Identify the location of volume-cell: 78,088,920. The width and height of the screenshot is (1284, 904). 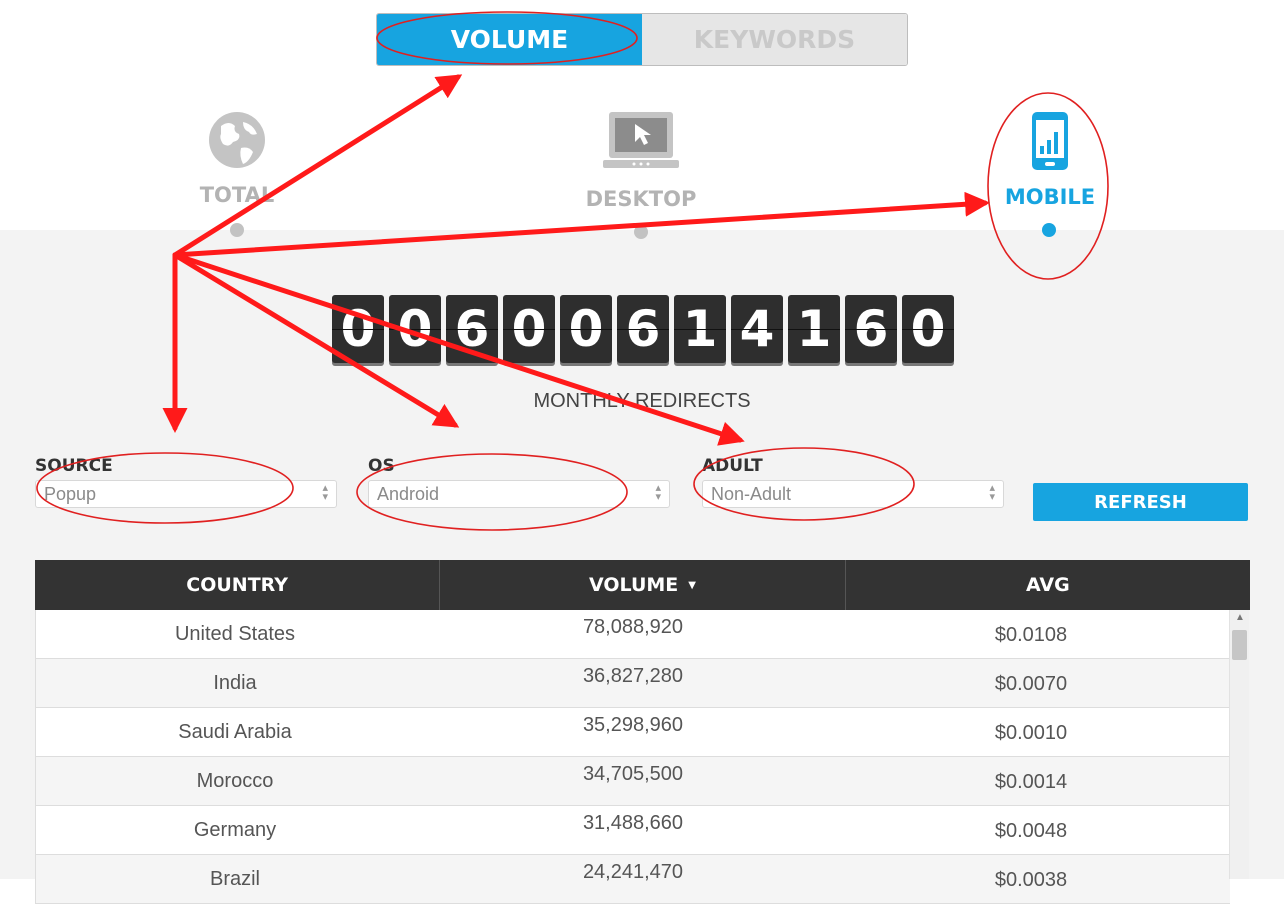
(633, 627).